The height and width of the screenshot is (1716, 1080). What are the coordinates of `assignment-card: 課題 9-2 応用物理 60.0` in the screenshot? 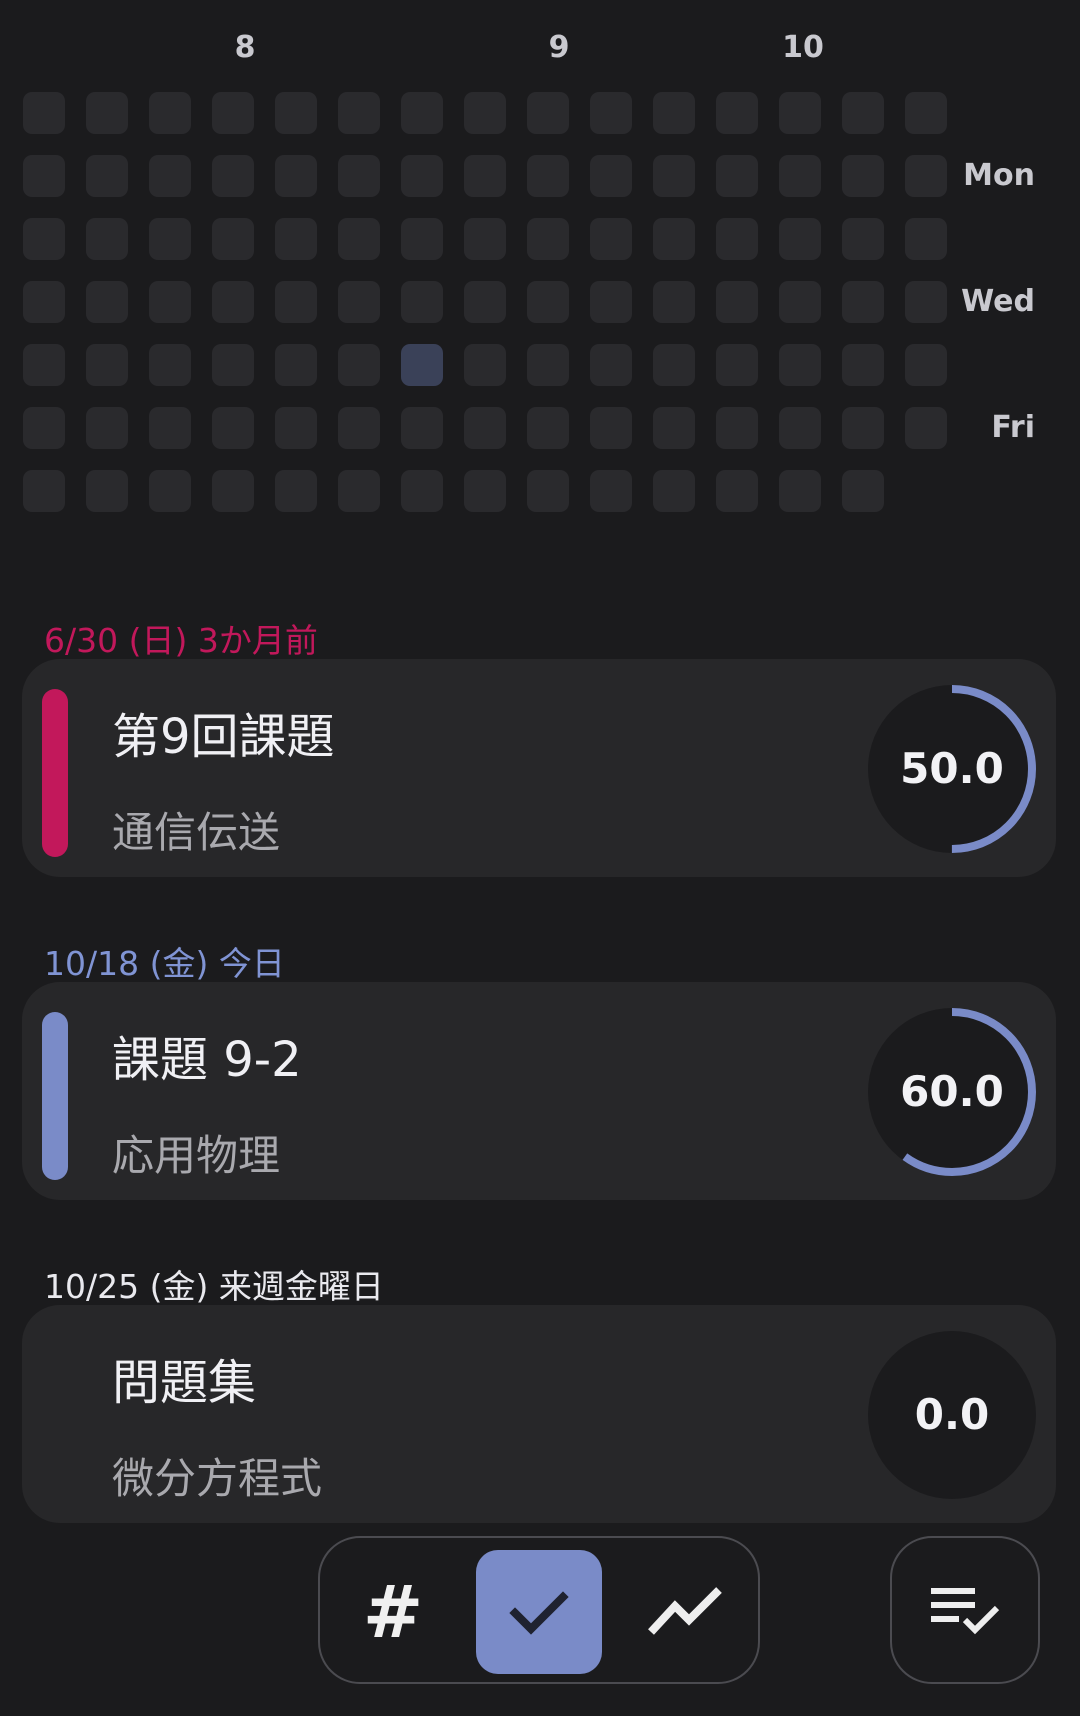 It's located at (539, 1091).